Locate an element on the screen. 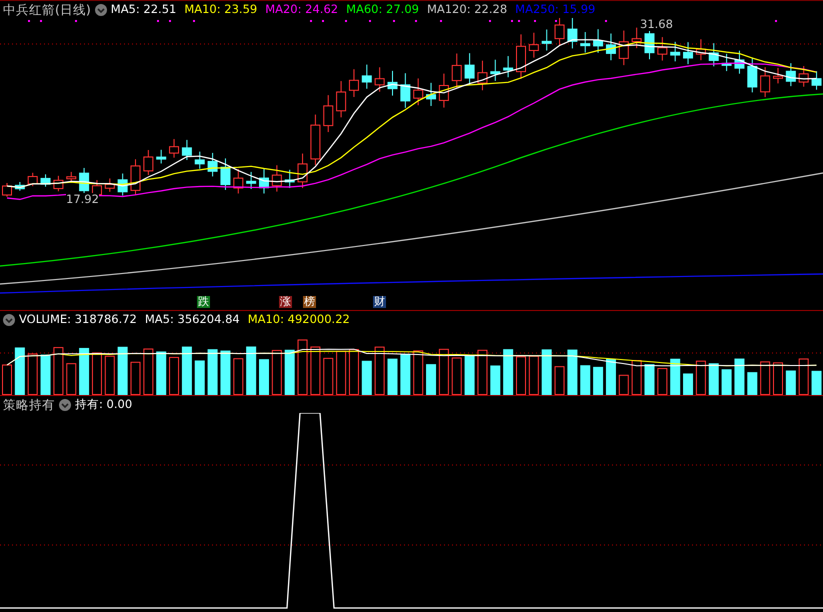 This screenshot has width=823, height=612. high-price-label: 31.68 is located at coordinates (656, 24).